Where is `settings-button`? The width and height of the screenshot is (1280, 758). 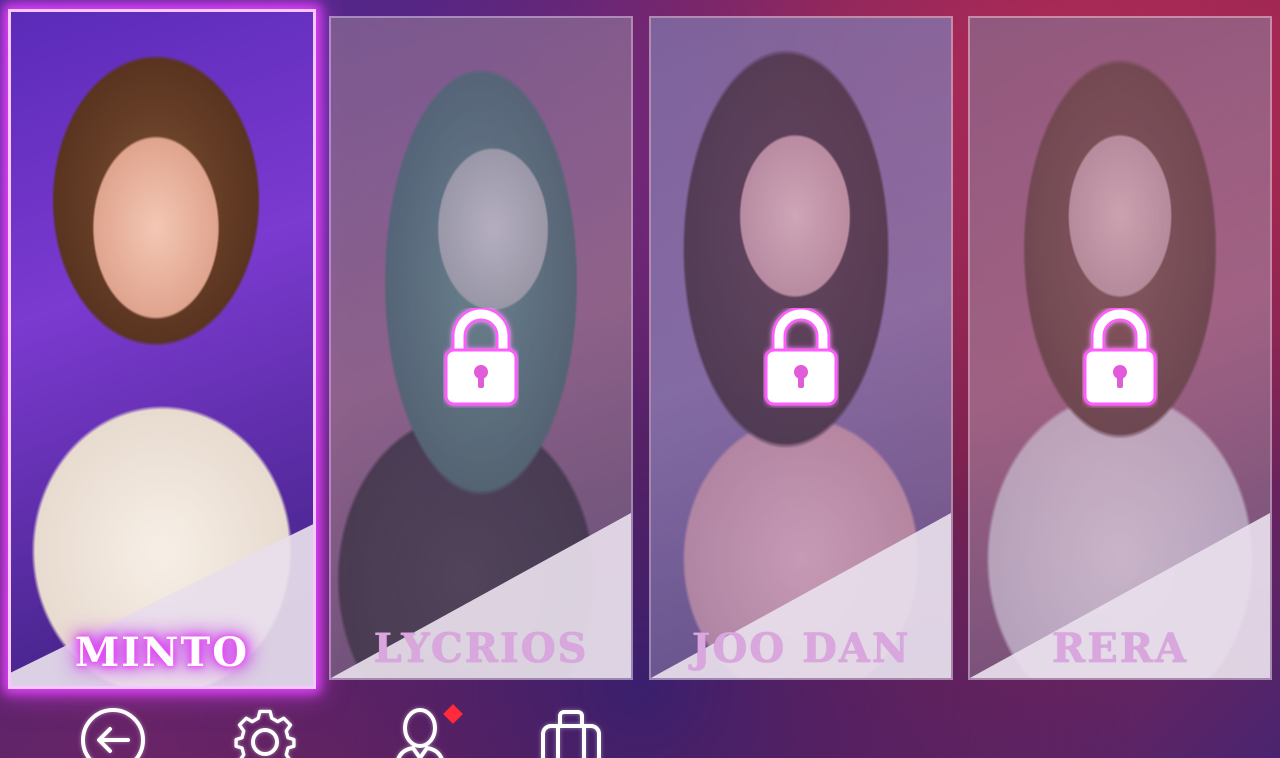
settings-button is located at coordinates (265, 731).